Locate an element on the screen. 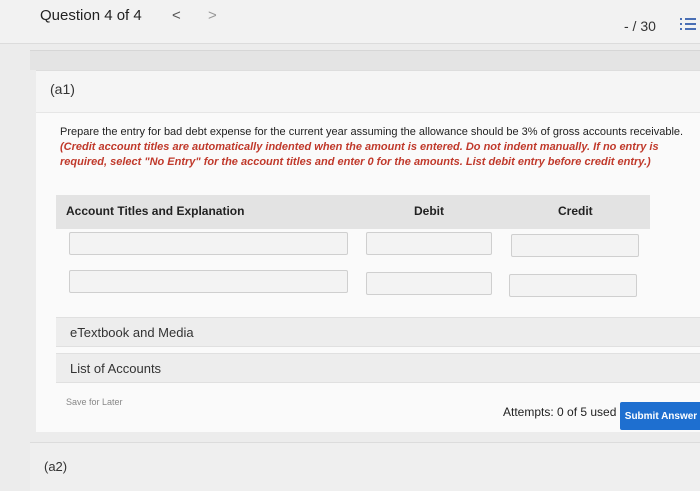 This screenshot has height=491, width=700. score-display: - / 30 is located at coordinates (640, 26).